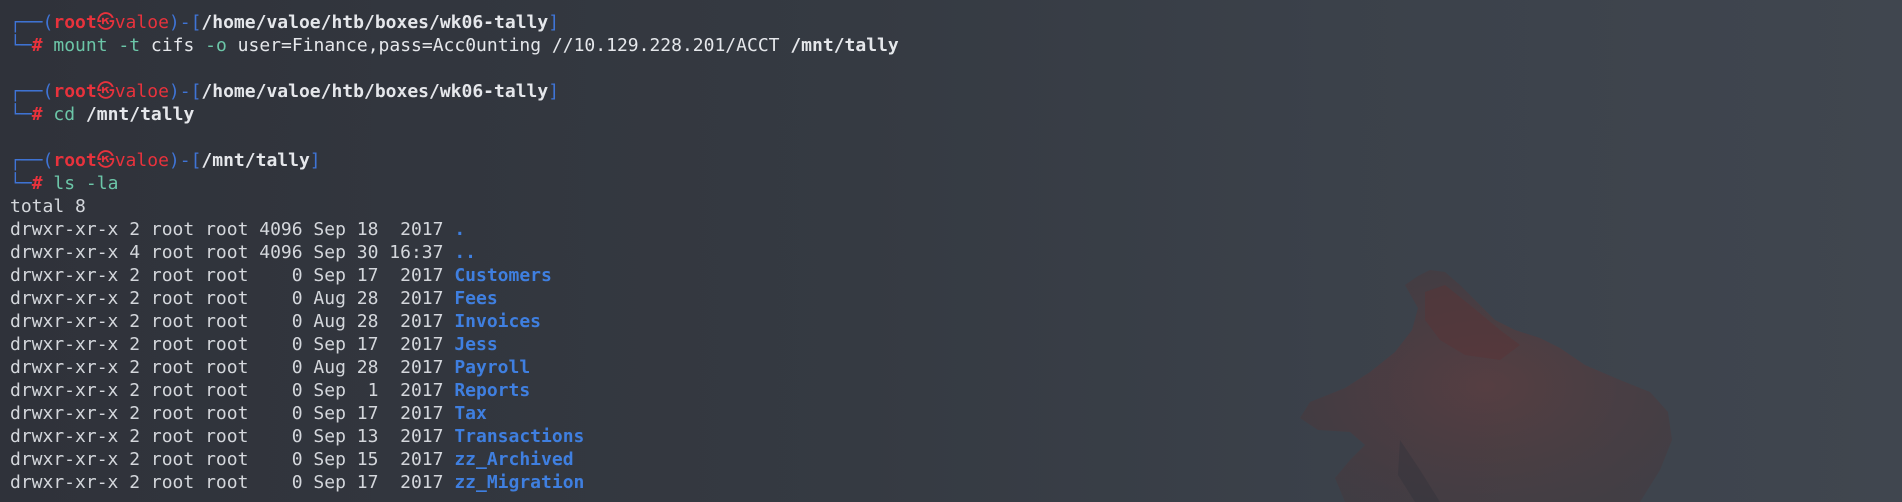 The width and height of the screenshot is (1902, 502). I want to click on ls-row: drwxr-xr-x 2 root root 0 Sep 17 2017 Tax, so click(956, 413).